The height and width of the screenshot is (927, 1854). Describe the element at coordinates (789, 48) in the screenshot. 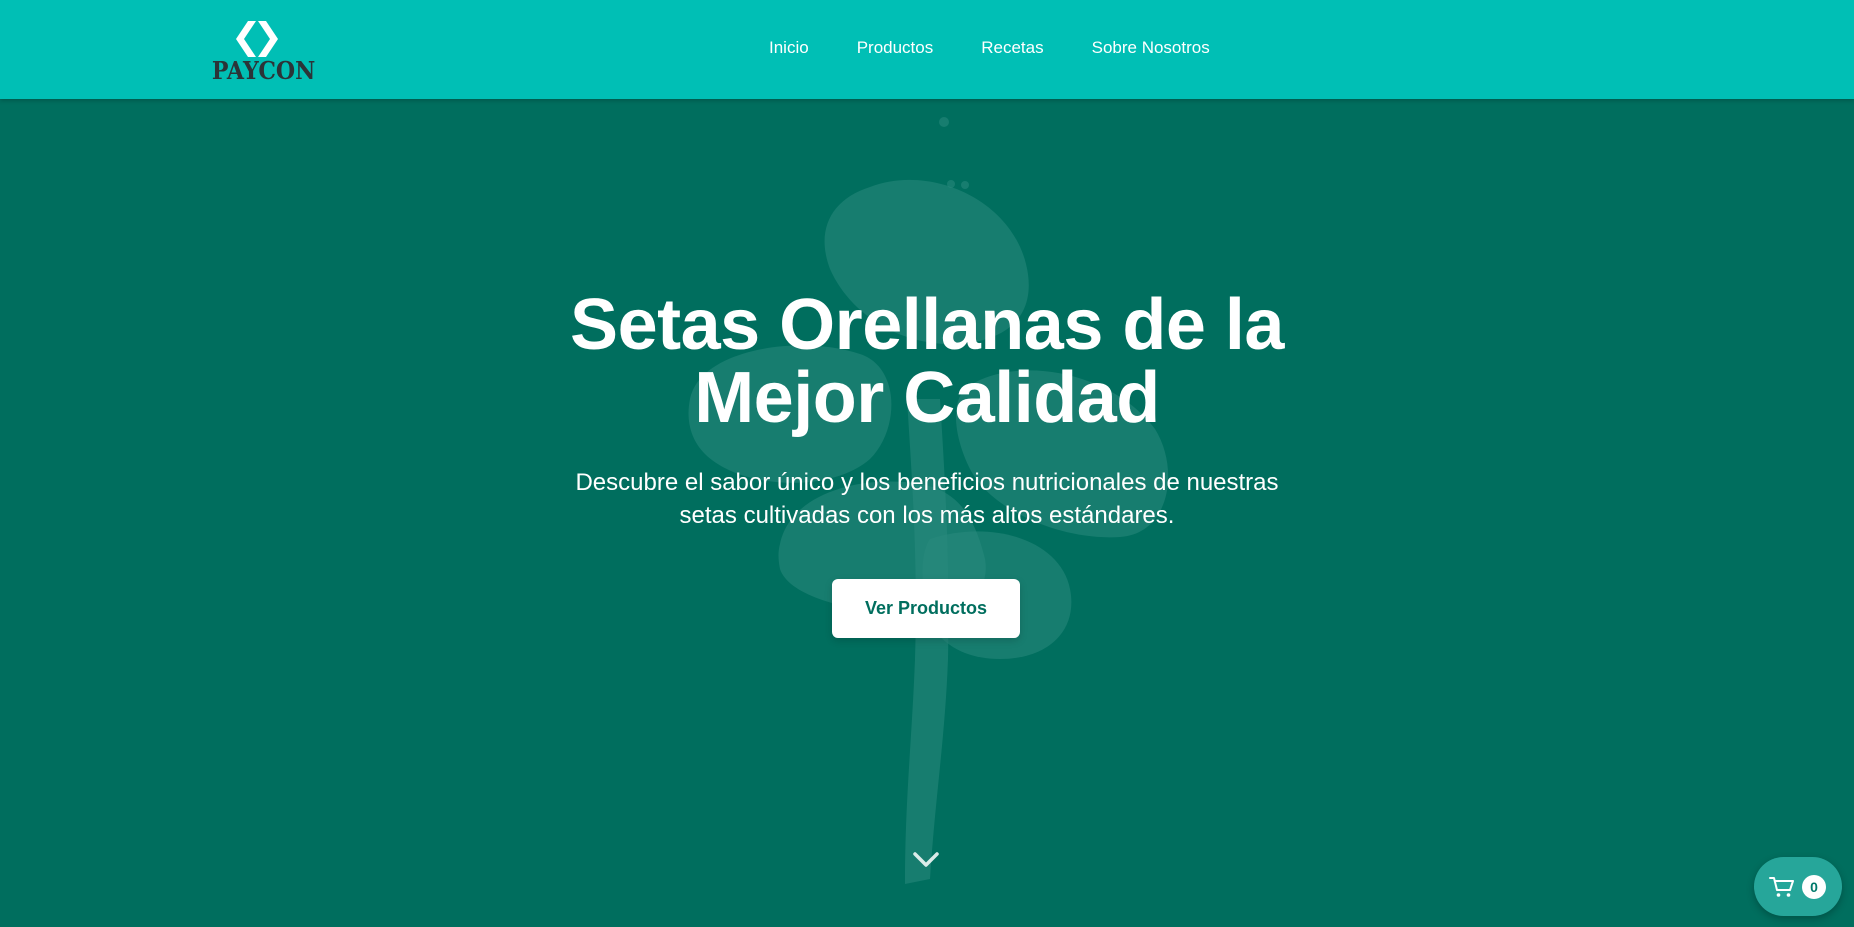

I see `nav-item-inicio: Inicio` at that location.